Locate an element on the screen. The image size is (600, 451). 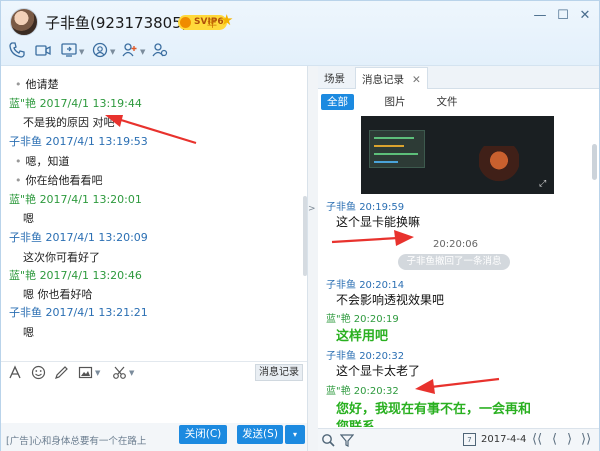
invite-icon is located at coordinates (130, 50).